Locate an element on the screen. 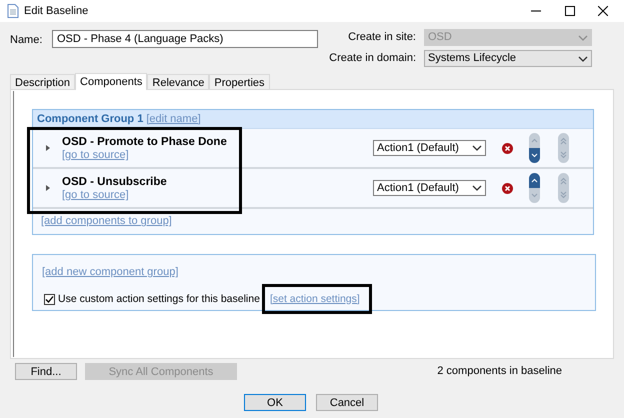 Image resolution: width=624 pixels, height=418 pixels. checkbox is located at coordinates (49, 299).